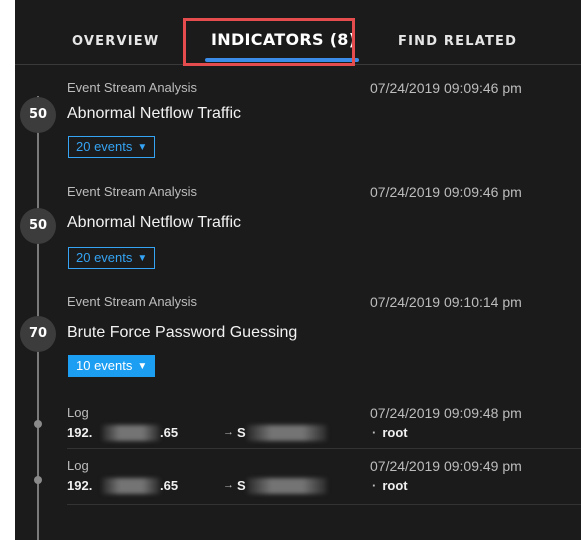 This screenshot has width=581, height=540. Describe the element at coordinates (446, 413) in the screenshot. I see `log-timestamp: 07/24/2019 09:09:48 pm` at that location.